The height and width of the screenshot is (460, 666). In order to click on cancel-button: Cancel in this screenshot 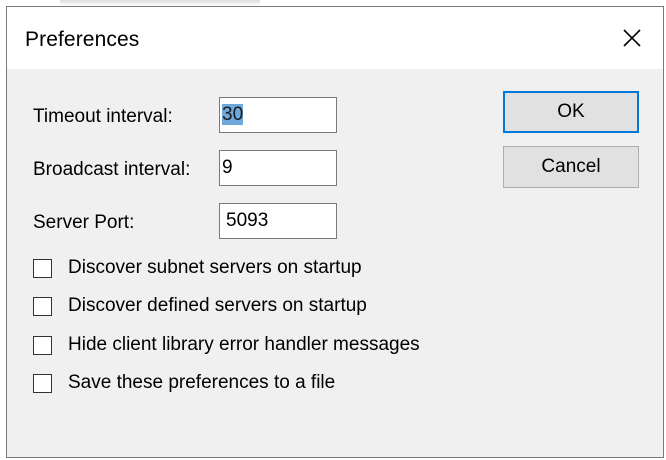, I will do `click(571, 167)`.